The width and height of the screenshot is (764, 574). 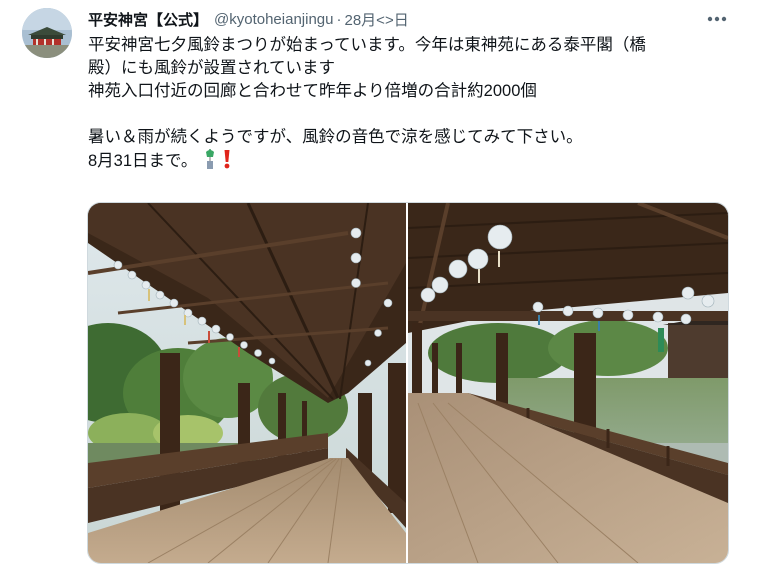 I want to click on more-options-button, so click(x=717, y=19).